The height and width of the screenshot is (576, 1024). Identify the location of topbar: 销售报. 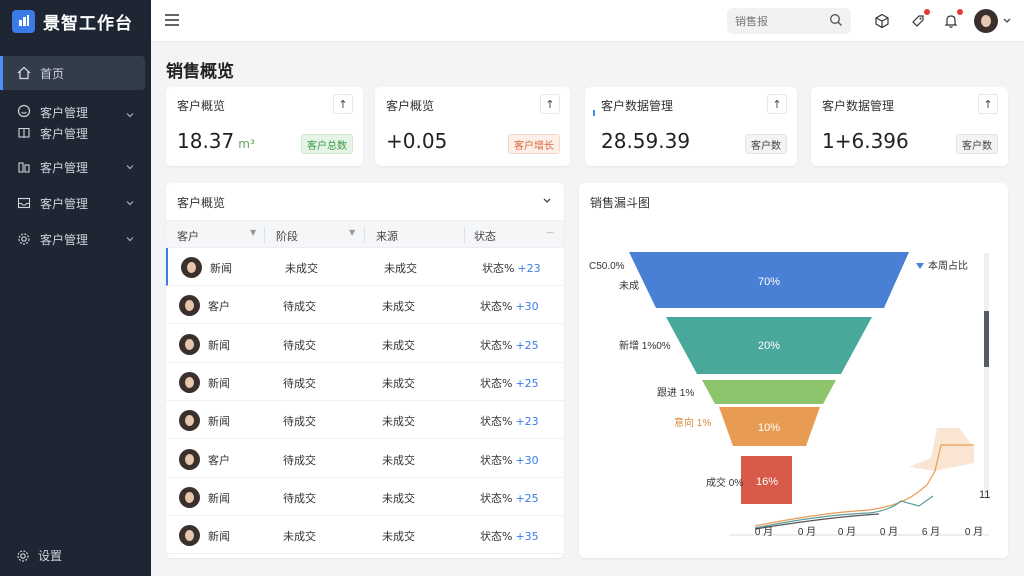
(587, 21).